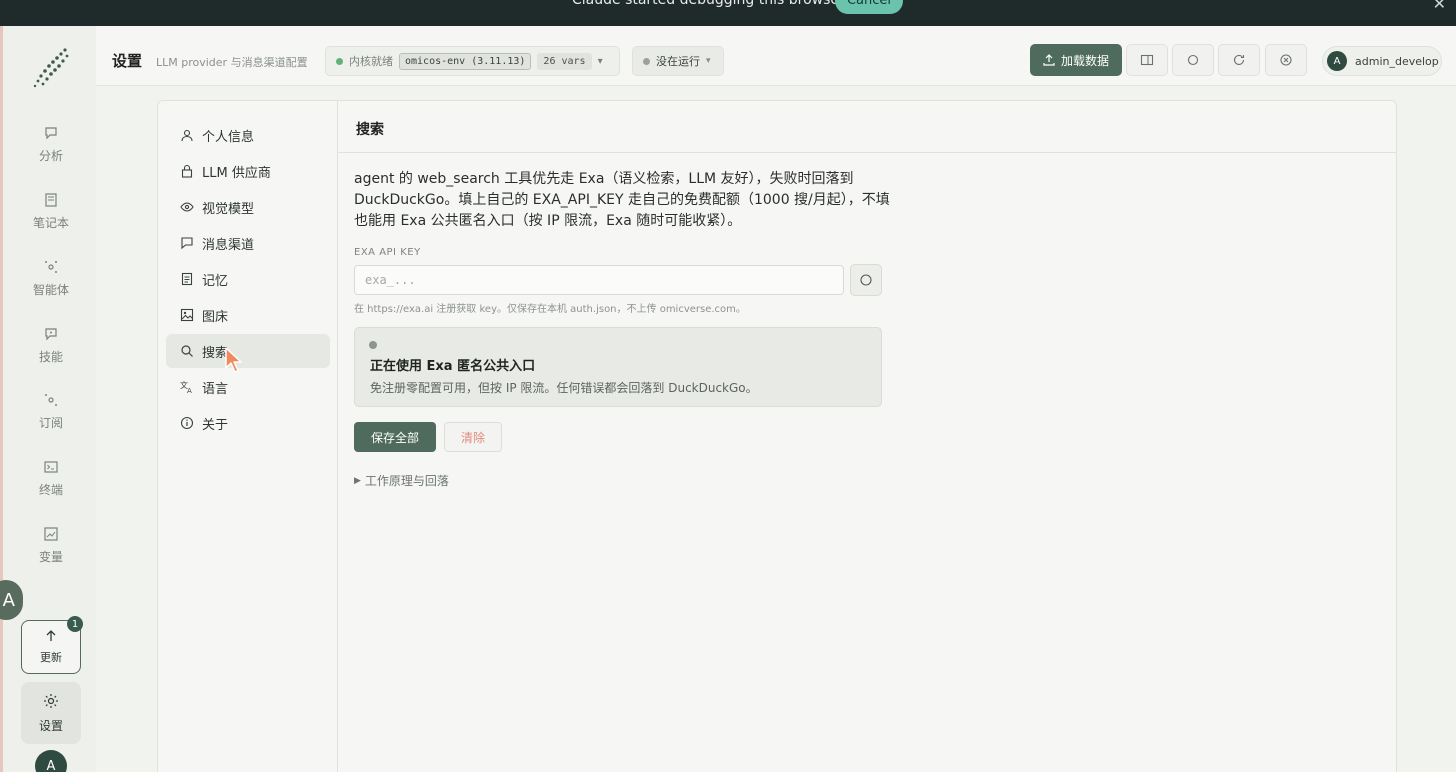  Describe the element at coordinates (127, 61) in the screenshot. I see `page-title: 设置` at that location.